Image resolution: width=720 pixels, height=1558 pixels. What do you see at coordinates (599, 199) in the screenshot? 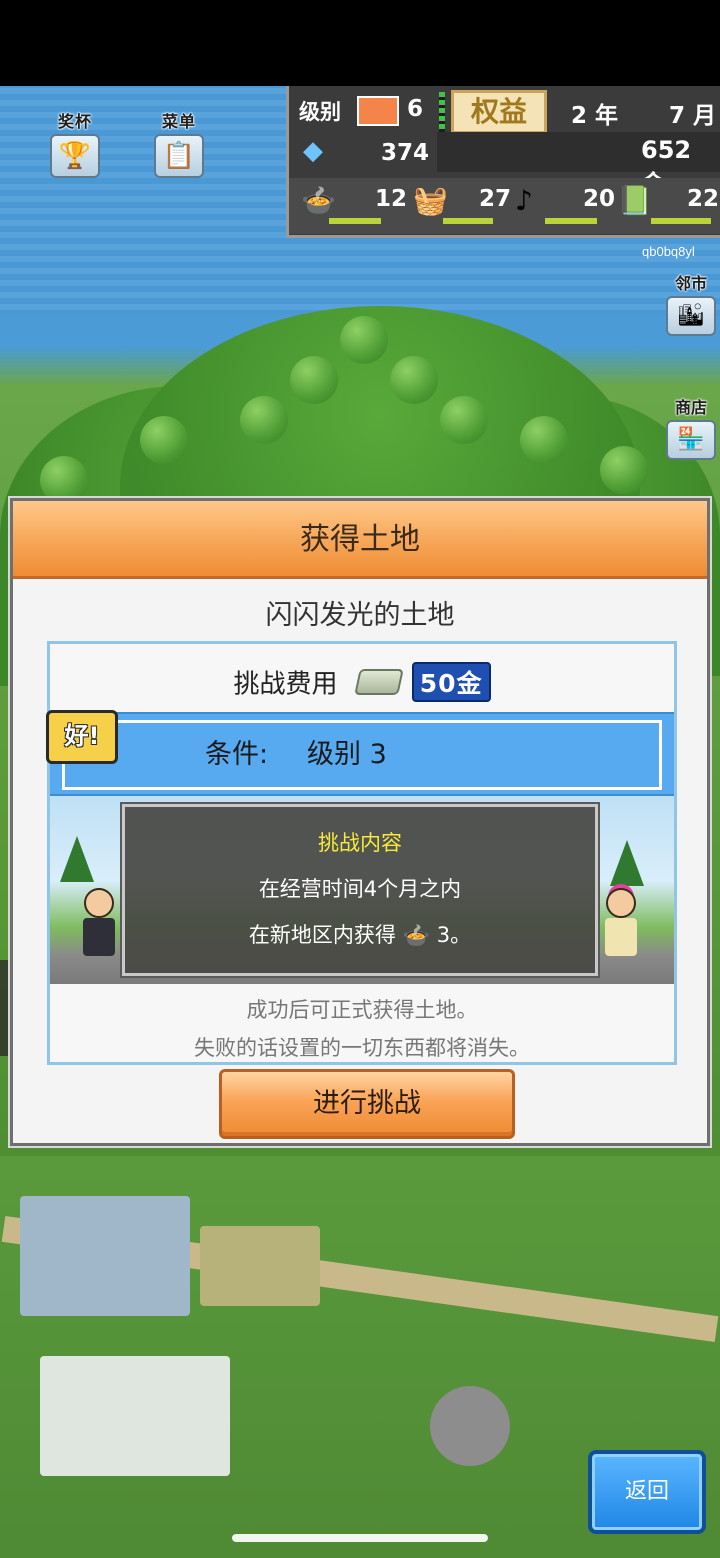
I see `music-value: 20` at bounding box center [599, 199].